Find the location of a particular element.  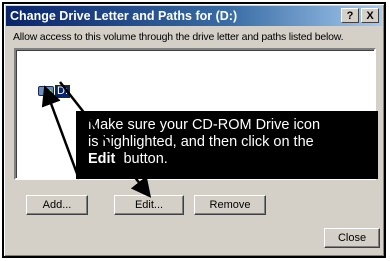

callout-bold-word: Edit is located at coordinates (102, 159).